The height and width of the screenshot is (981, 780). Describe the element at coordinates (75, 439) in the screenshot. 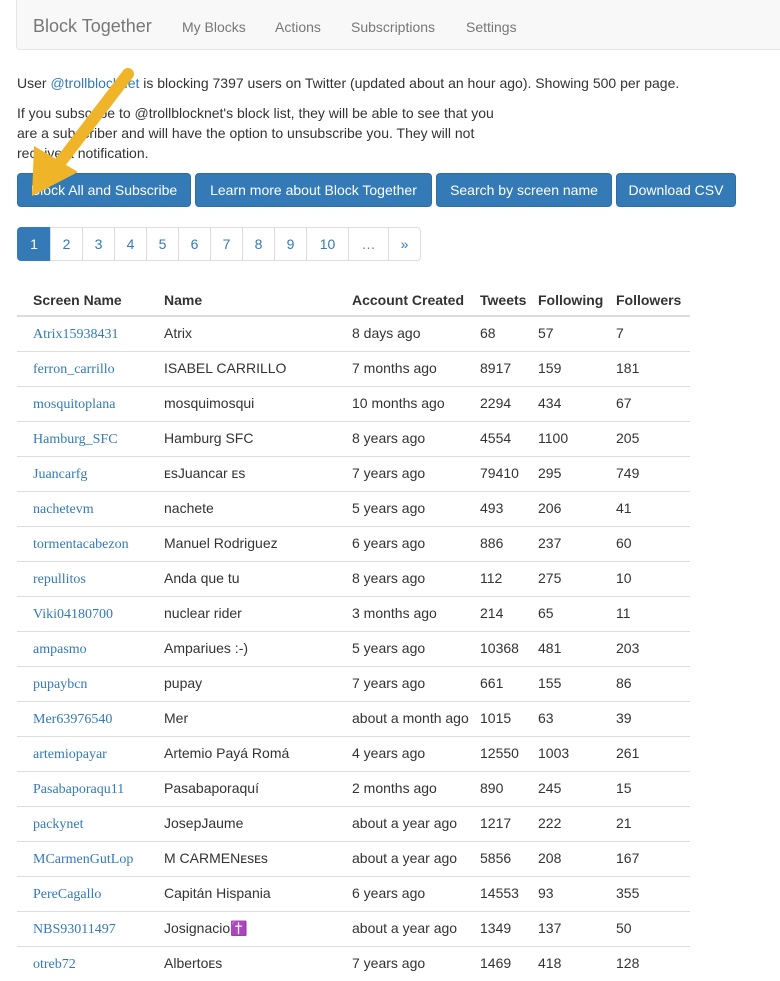

I see `screen-name-link: Hamburg_SFC` at that location.